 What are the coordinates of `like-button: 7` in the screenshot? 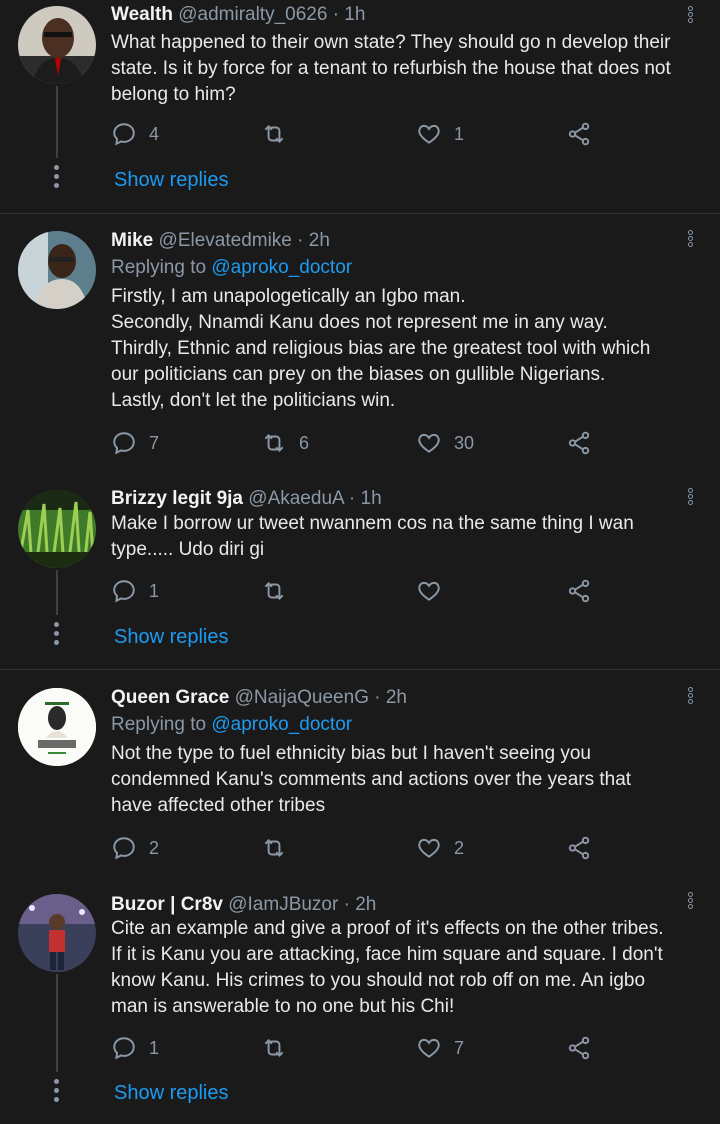 It's located at (440, 1048).